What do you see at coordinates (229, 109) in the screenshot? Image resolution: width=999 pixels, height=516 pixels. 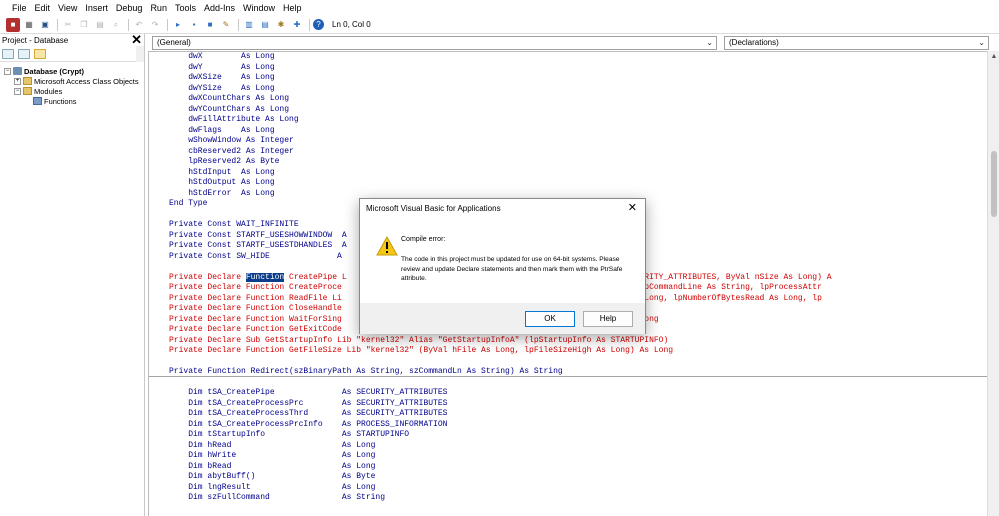 I see `code-line: dwYCountChars As Long` at bounding box center [229, 109].